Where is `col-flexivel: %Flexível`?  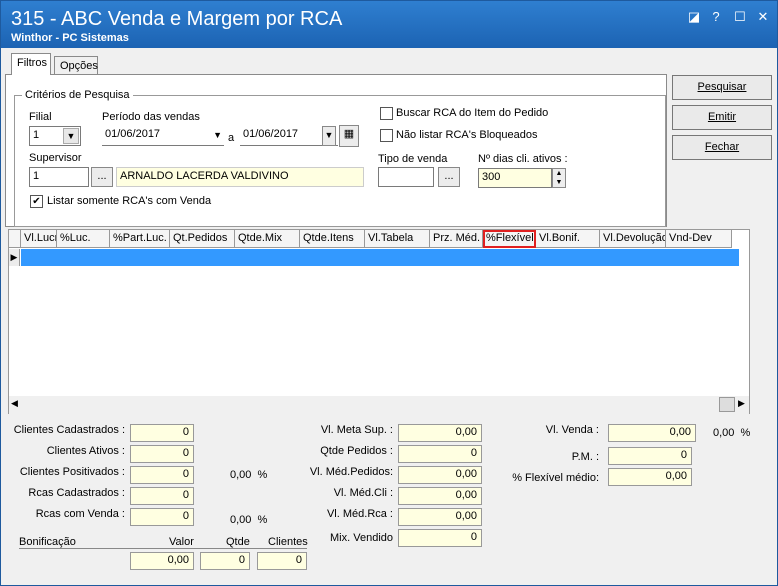 col-flexivel: %Flexível is located at coordinates (509, 239).